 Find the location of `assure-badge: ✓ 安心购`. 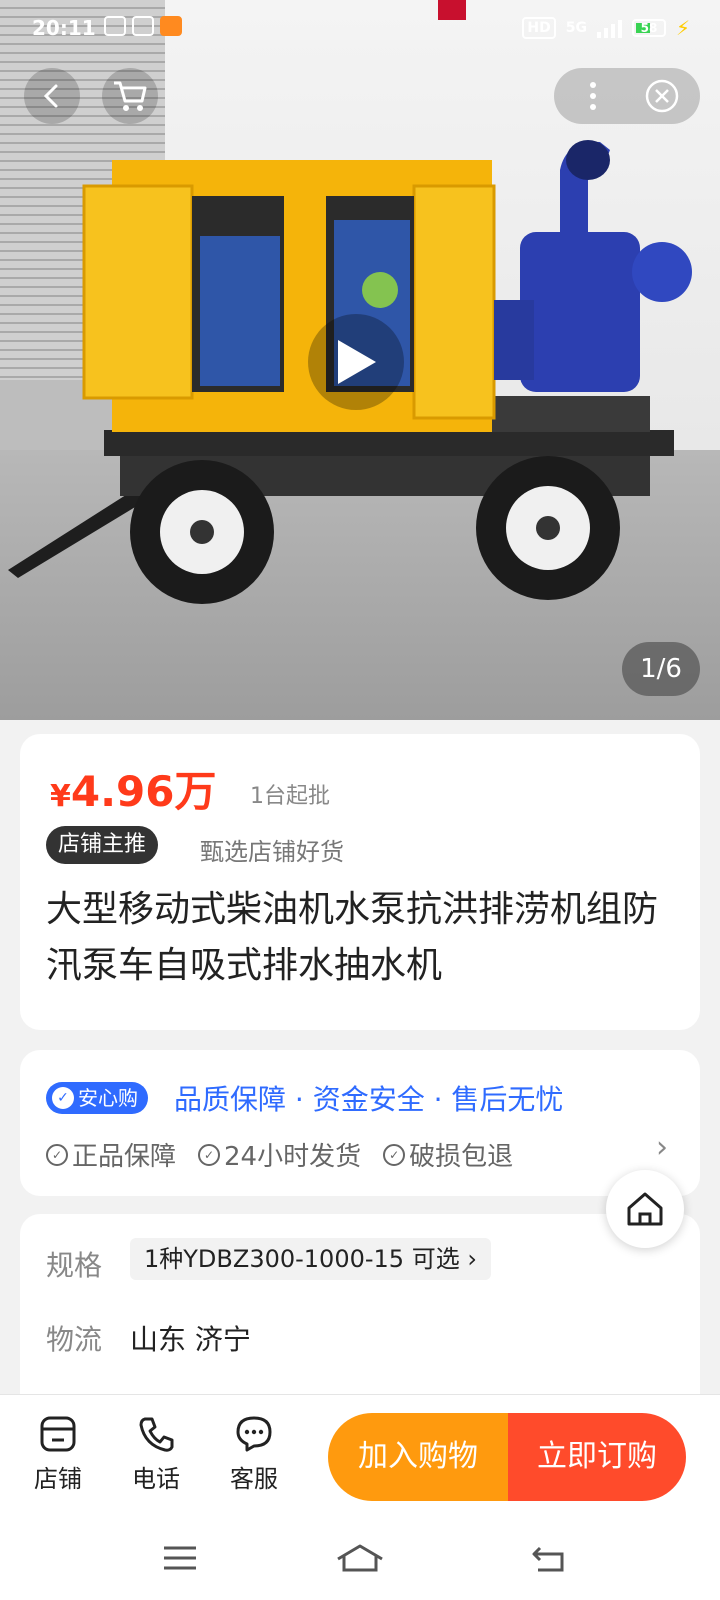

assure-badge: ✓ 安心购 is located at coordinates (97, 1098).